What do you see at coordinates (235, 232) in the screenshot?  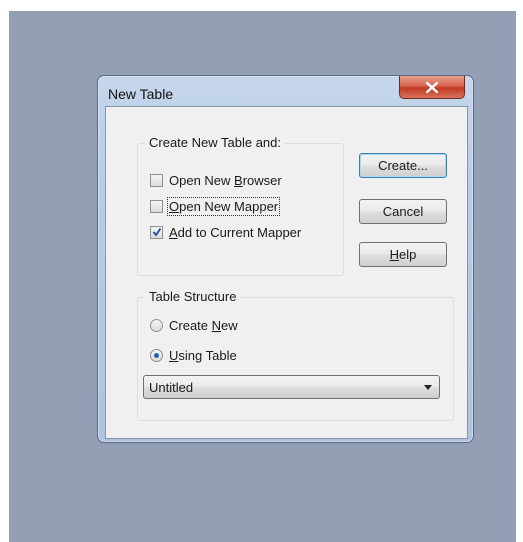 I see `checkbox-label: Add to Current Mapper` at bounding box center [235, 232].